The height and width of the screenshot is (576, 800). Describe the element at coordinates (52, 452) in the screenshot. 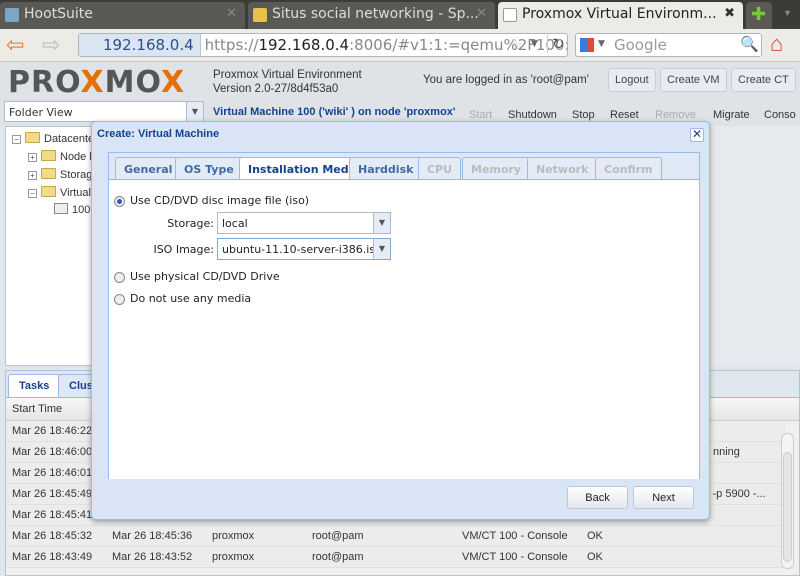

I see `cell-start: Mar 26 18:46:00` at that location.